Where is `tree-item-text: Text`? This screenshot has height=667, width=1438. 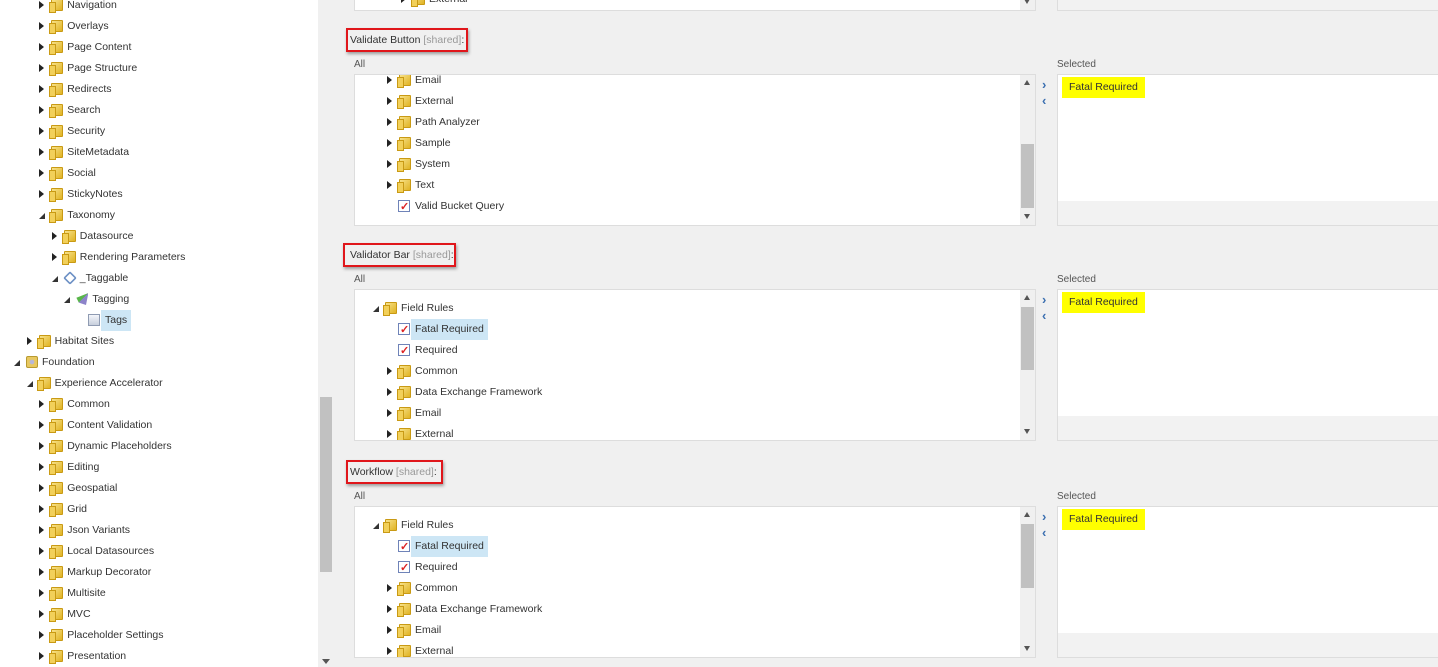 tree-item-text: Text is located at coordinates (695, 185).